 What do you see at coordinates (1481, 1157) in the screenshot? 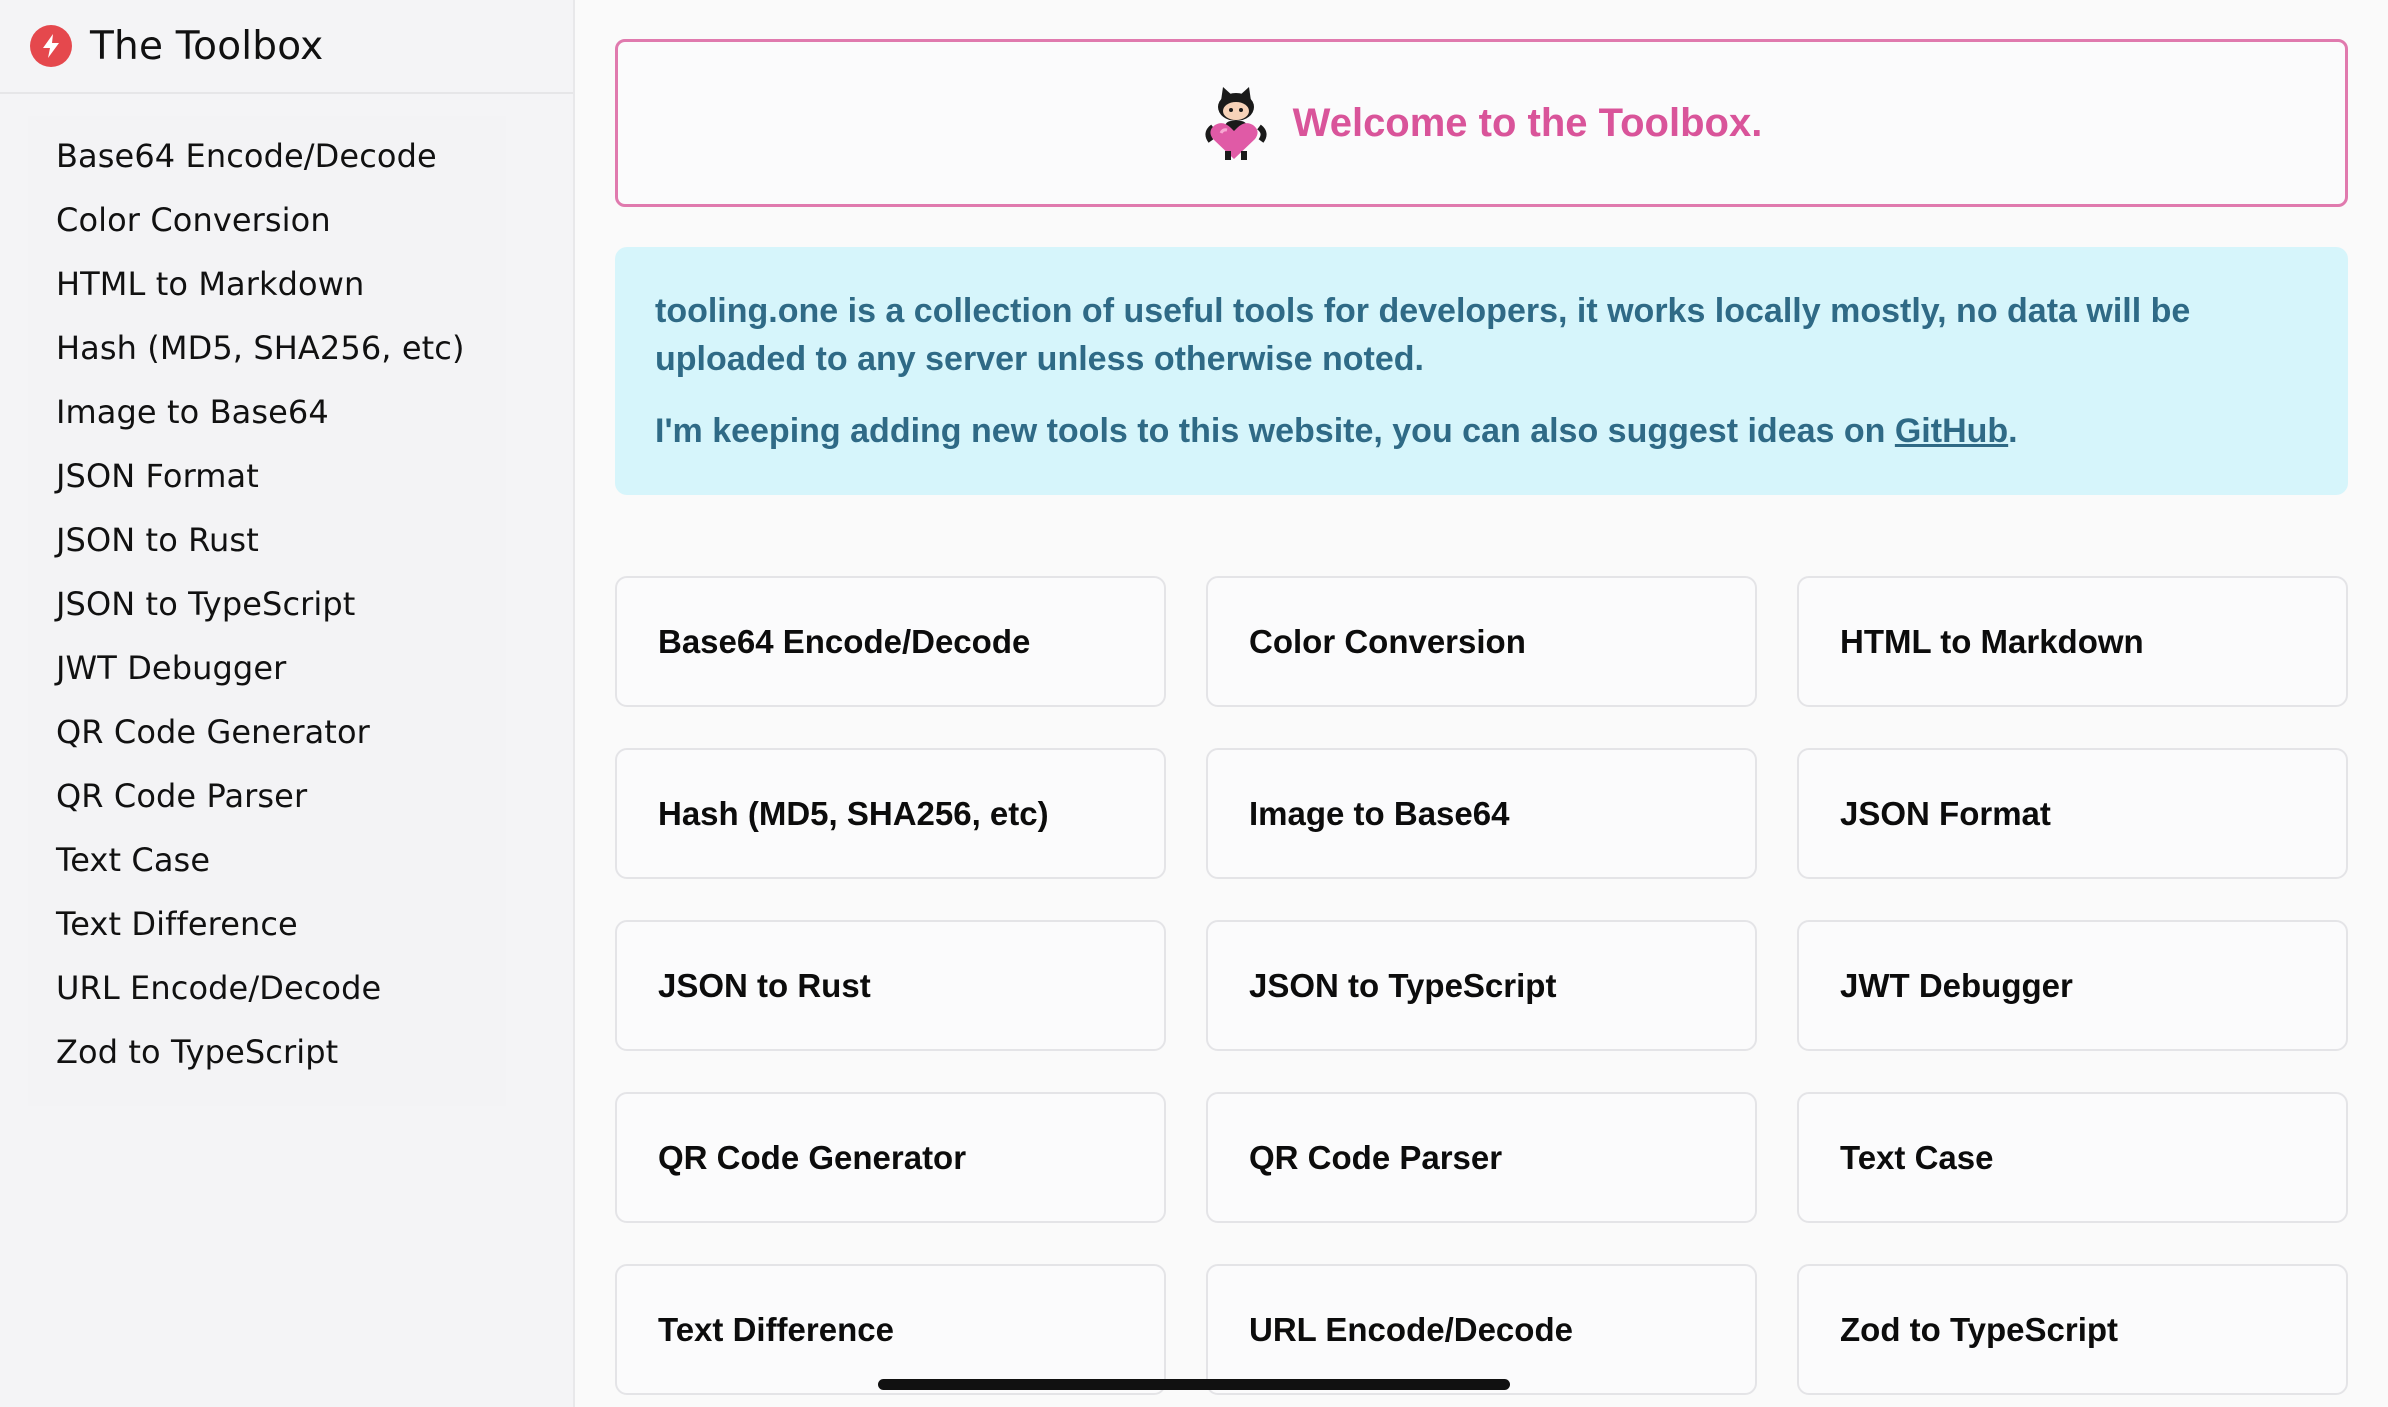
I see `tool-card-qr-code-parser: QR Code Parser` at bounding box center [1481, 1157].